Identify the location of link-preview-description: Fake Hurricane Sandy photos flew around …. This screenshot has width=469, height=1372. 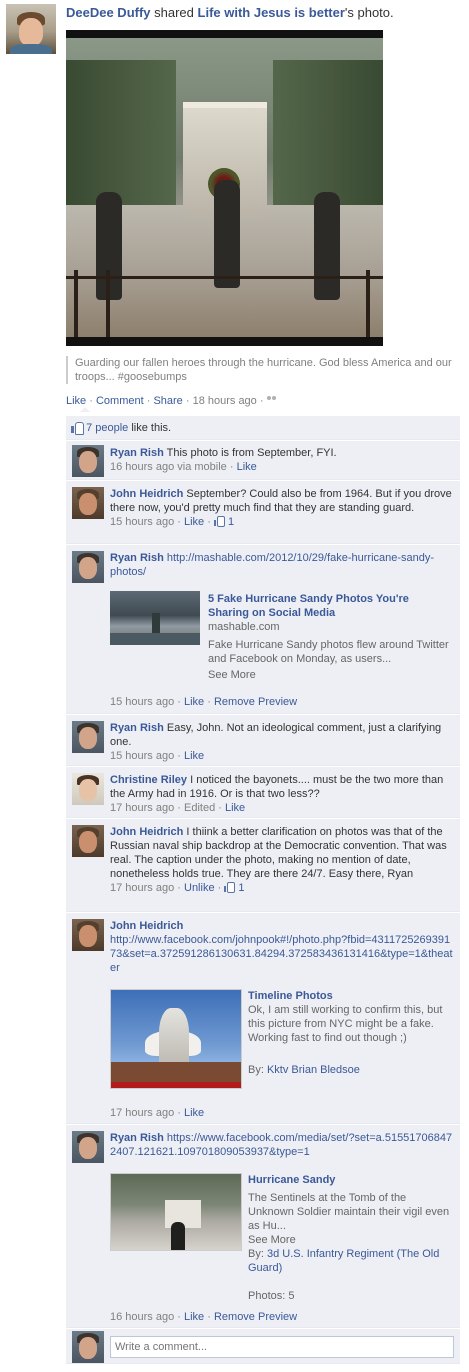
(328, 652).